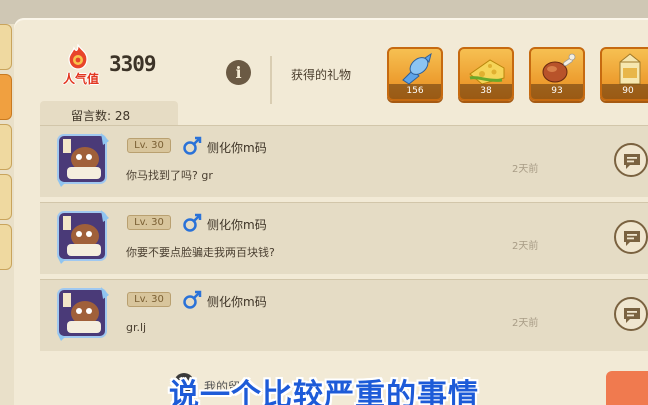 The height and width of the screenshot is (405, 648). I want to click on message-count: 留言数: 28, so click(101, 116).